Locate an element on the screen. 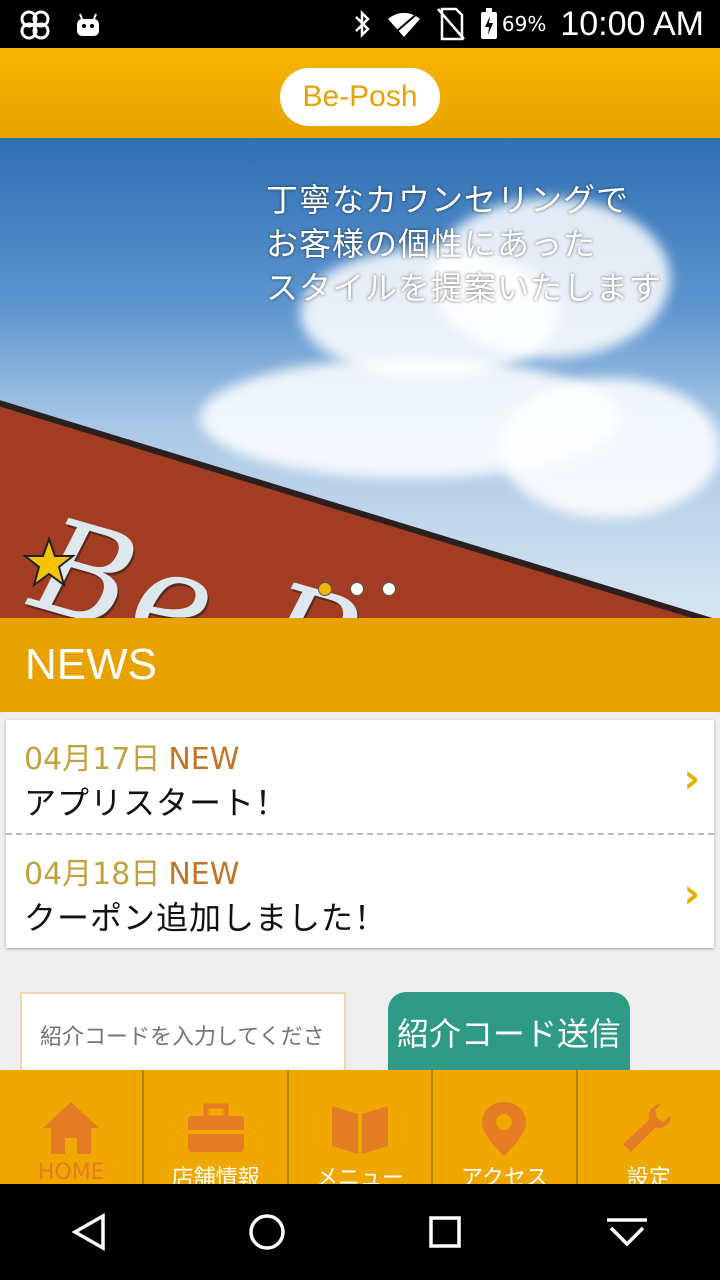 Image resolution: width=720 pixels, height=1280 pixels. news-item-text: クーポン追加しました！ is located at coordinates (206, 918).